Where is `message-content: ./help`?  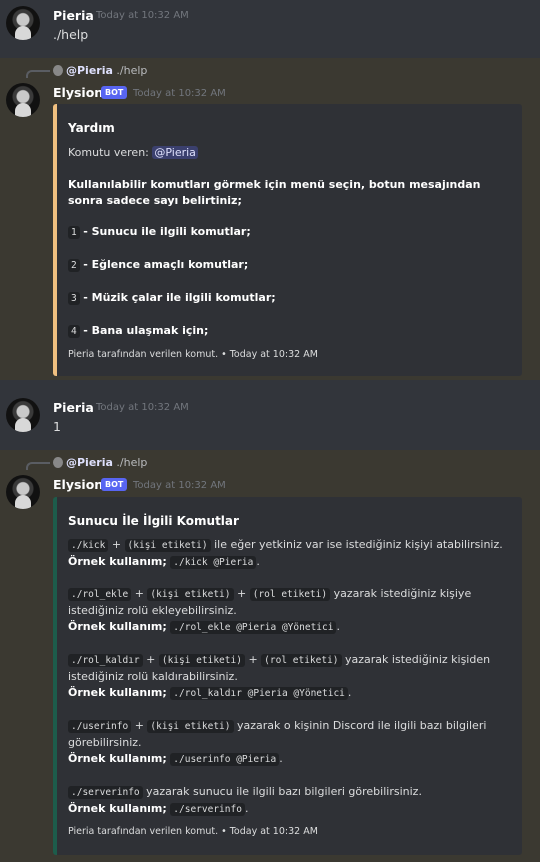
message-content: ./help is located at coordinates (71, 34).